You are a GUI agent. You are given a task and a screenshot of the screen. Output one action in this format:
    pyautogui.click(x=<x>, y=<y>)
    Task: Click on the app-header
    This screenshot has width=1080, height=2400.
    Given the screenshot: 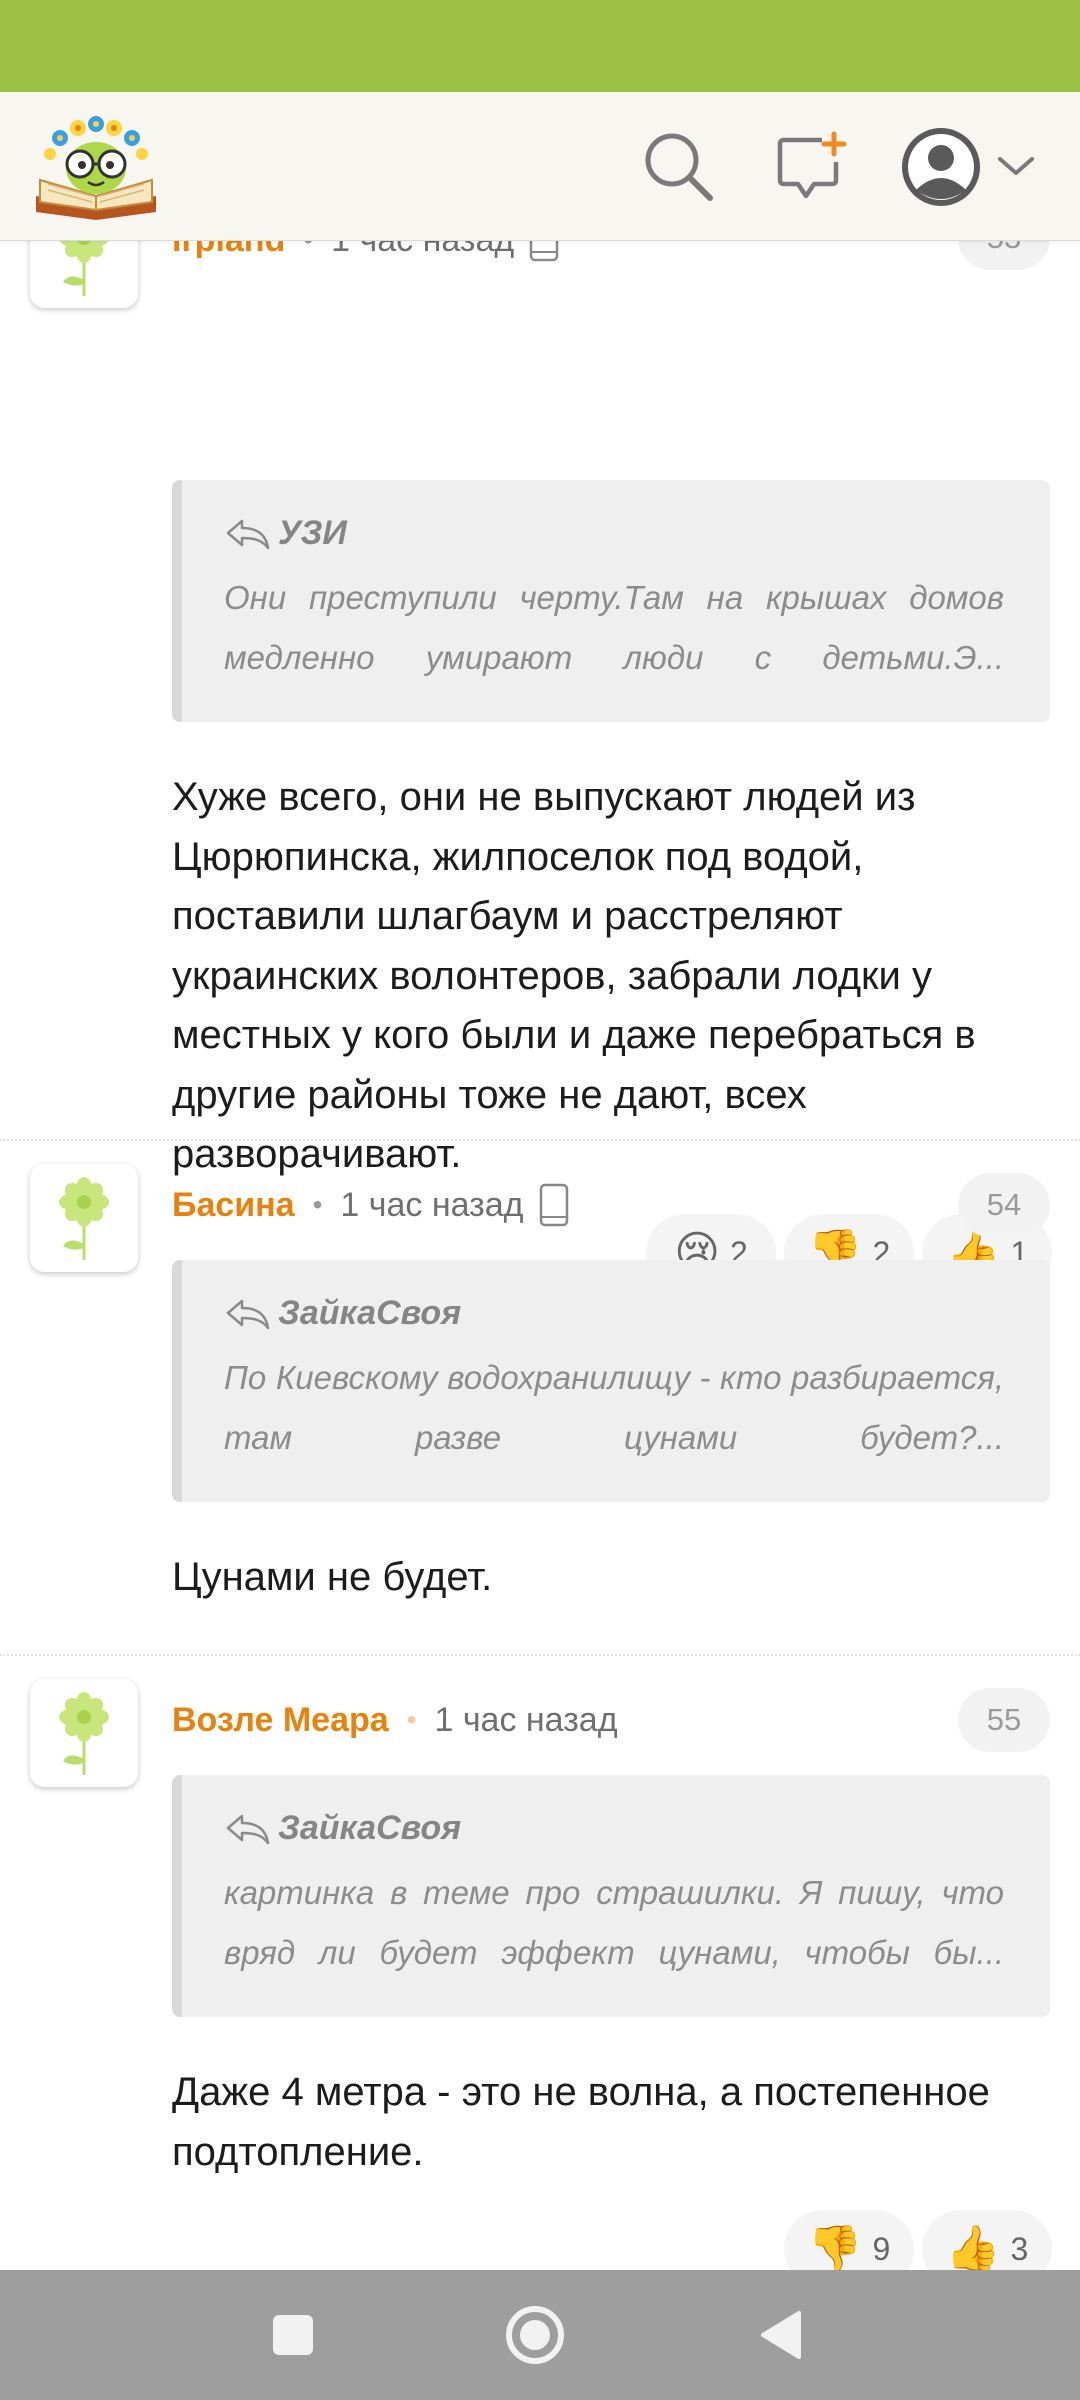 What is the action you would take?
    pyautogui.click(x=540, y=166)
    